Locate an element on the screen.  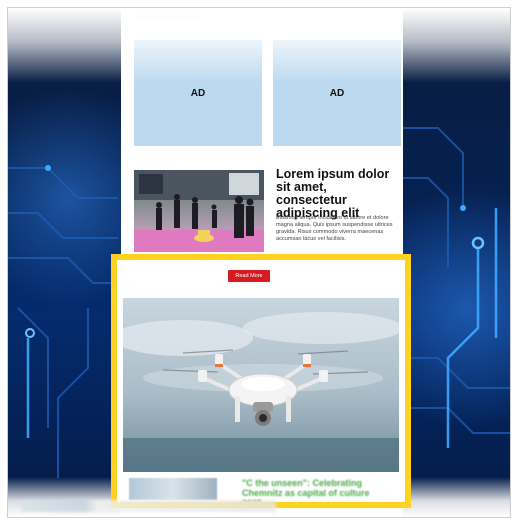
header-accent-strip is located at coordinates (168, 14).